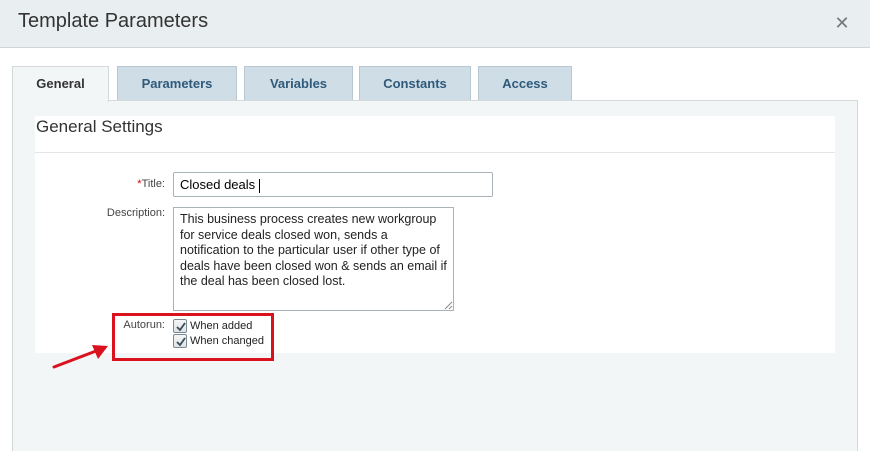  What do you see at coordinates (193, 337) in the screenshot?
I see `highlight-annotation-box` at bounding box center [193, 337].